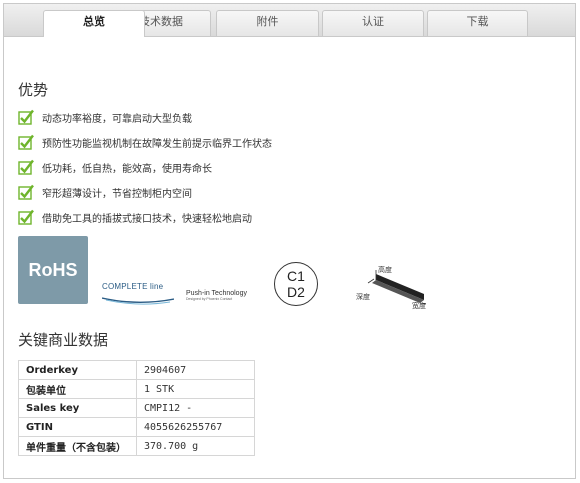  I want to click on complete-line-swoosh-icon, so click(138, 301).